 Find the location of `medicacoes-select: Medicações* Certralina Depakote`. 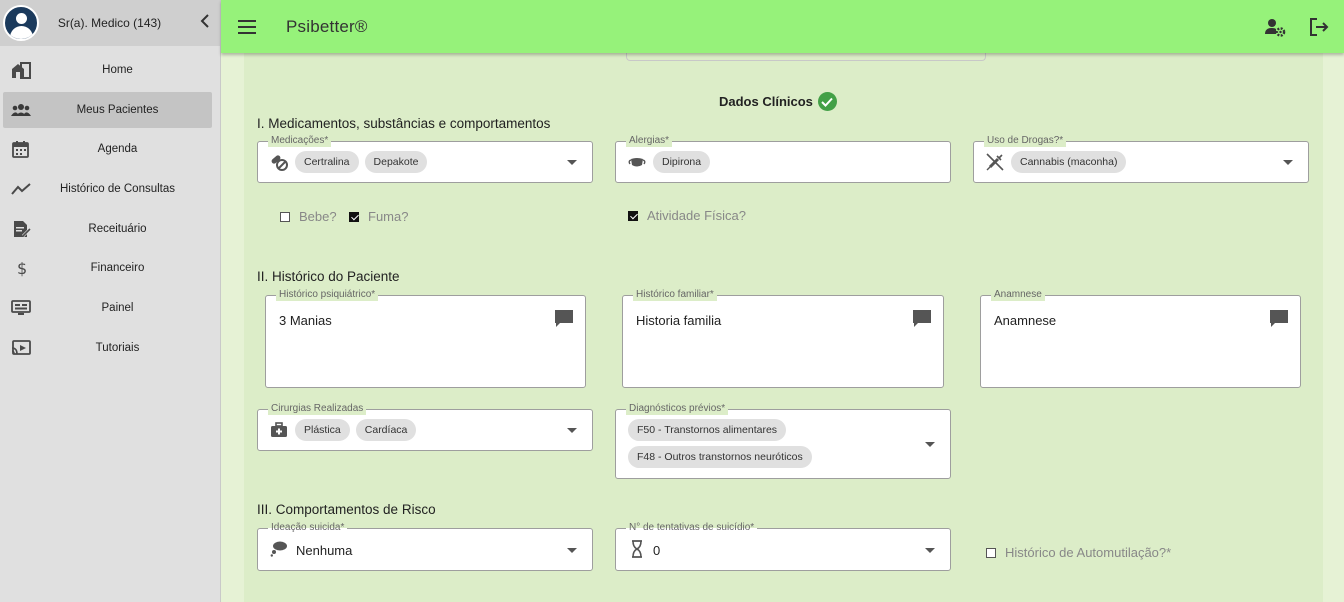

medicacoes-select: Medicações* Certralina Depakote is located at coordinates (425, 159).